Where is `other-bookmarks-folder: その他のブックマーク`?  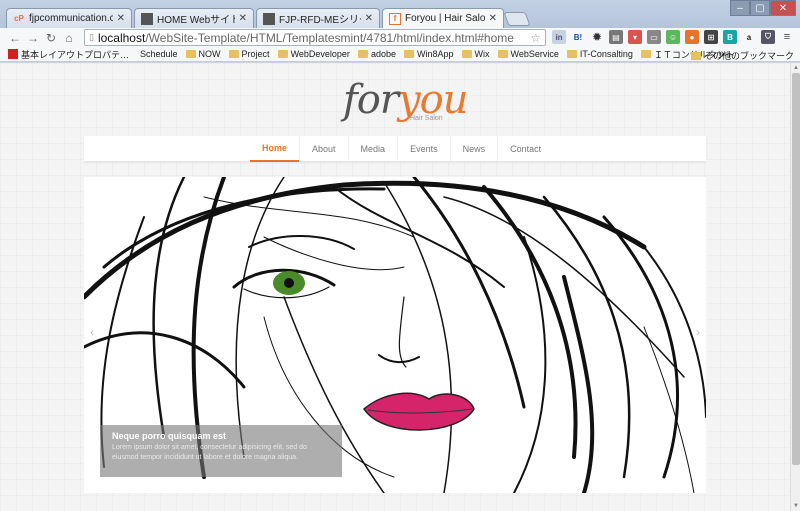
other-bookmarks-folder: その他のブックマーク is located at coordinates (742, 55).